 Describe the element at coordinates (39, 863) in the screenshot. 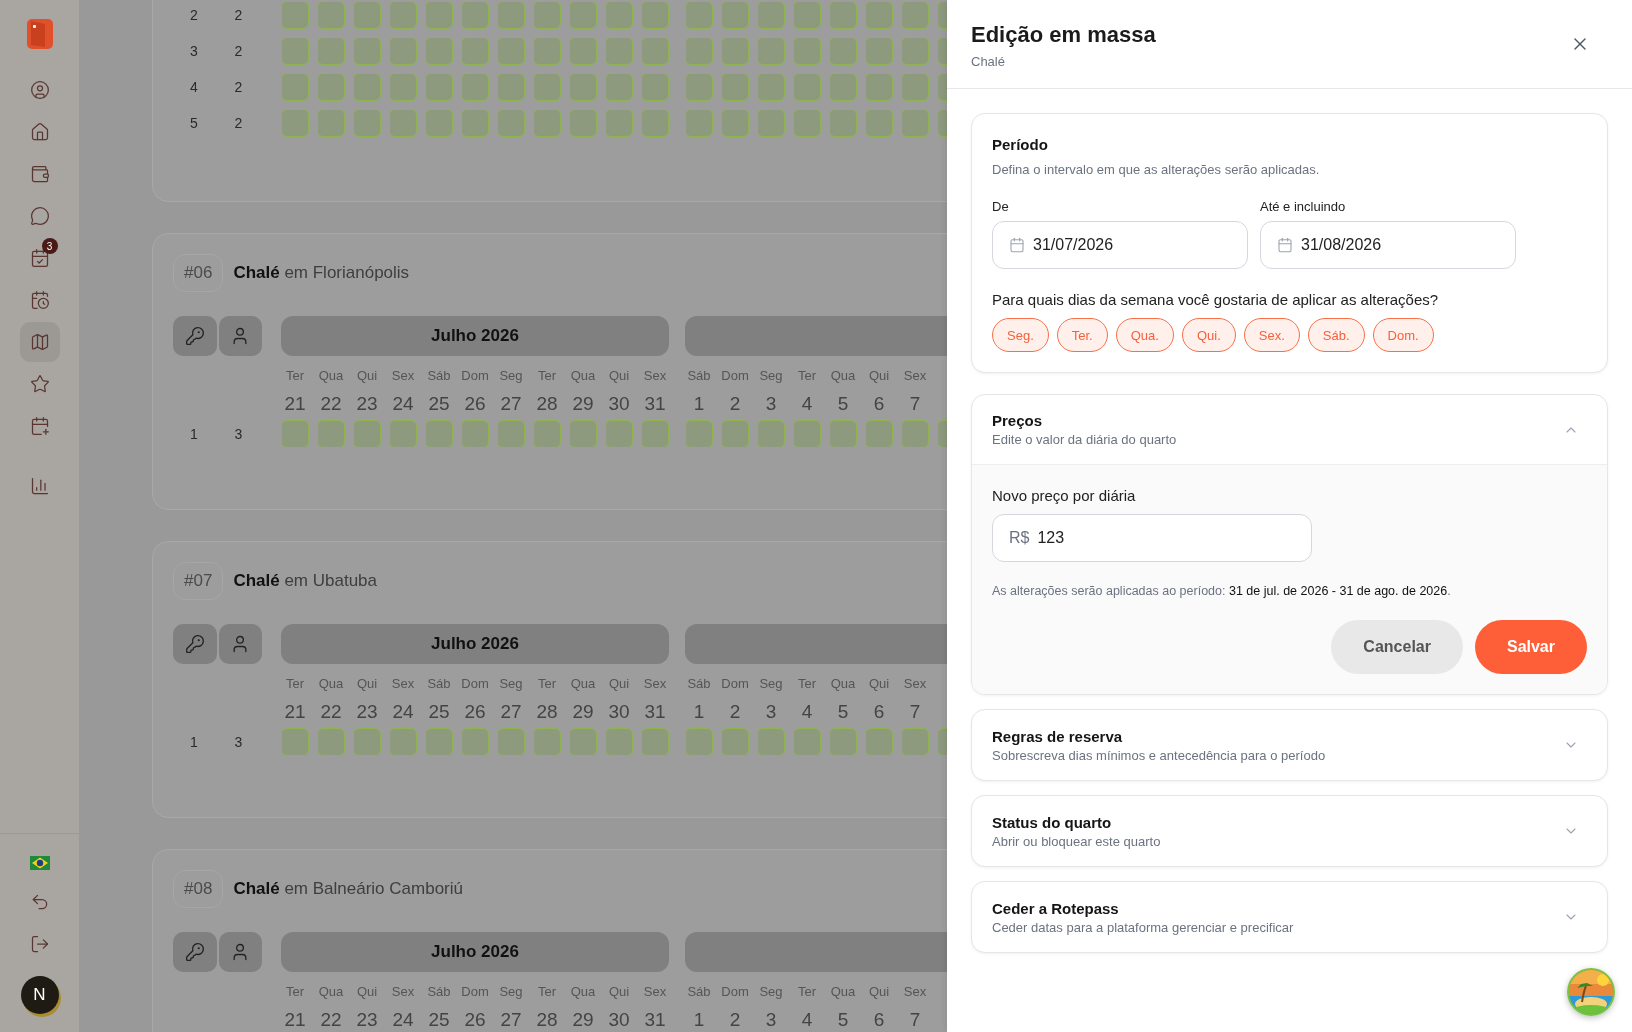

I see `brazil-flag-icon` at that location.